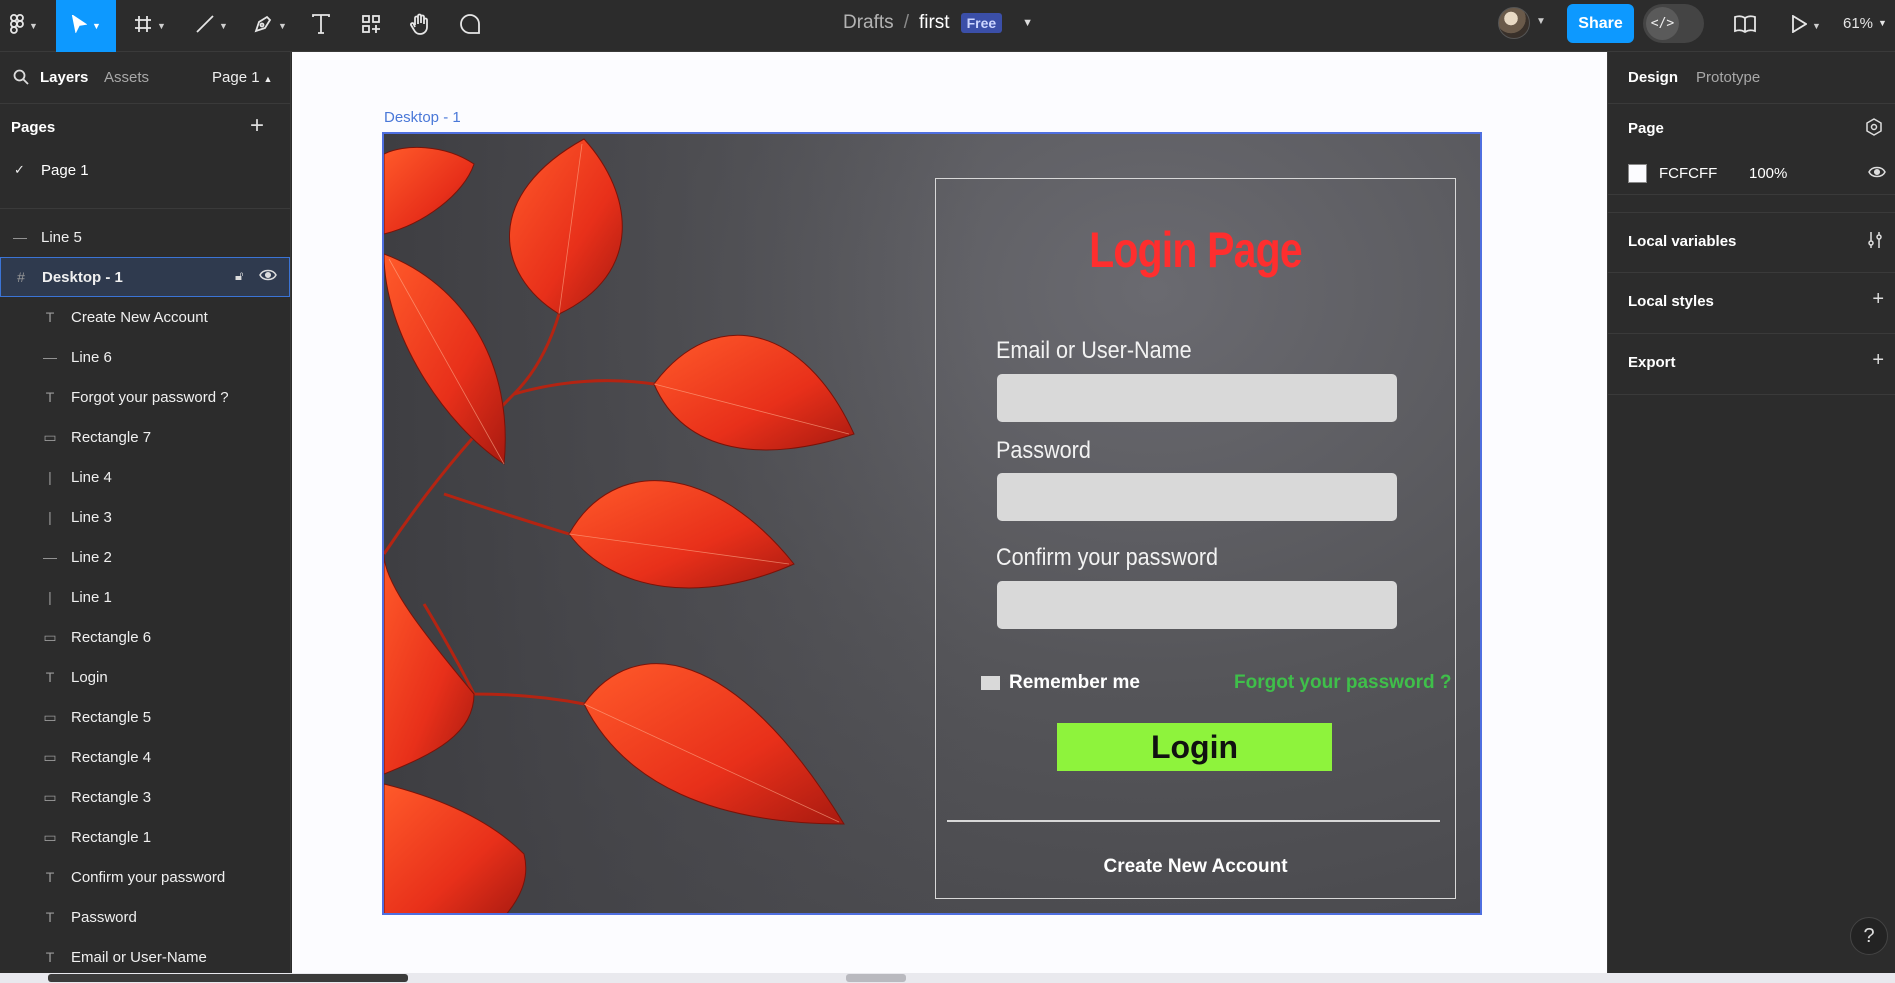 This screenshot has width=1895, height=983. Describe the element at coordinates (1751, 364) in the screenshot. I see `export-section: Export +` at that location.